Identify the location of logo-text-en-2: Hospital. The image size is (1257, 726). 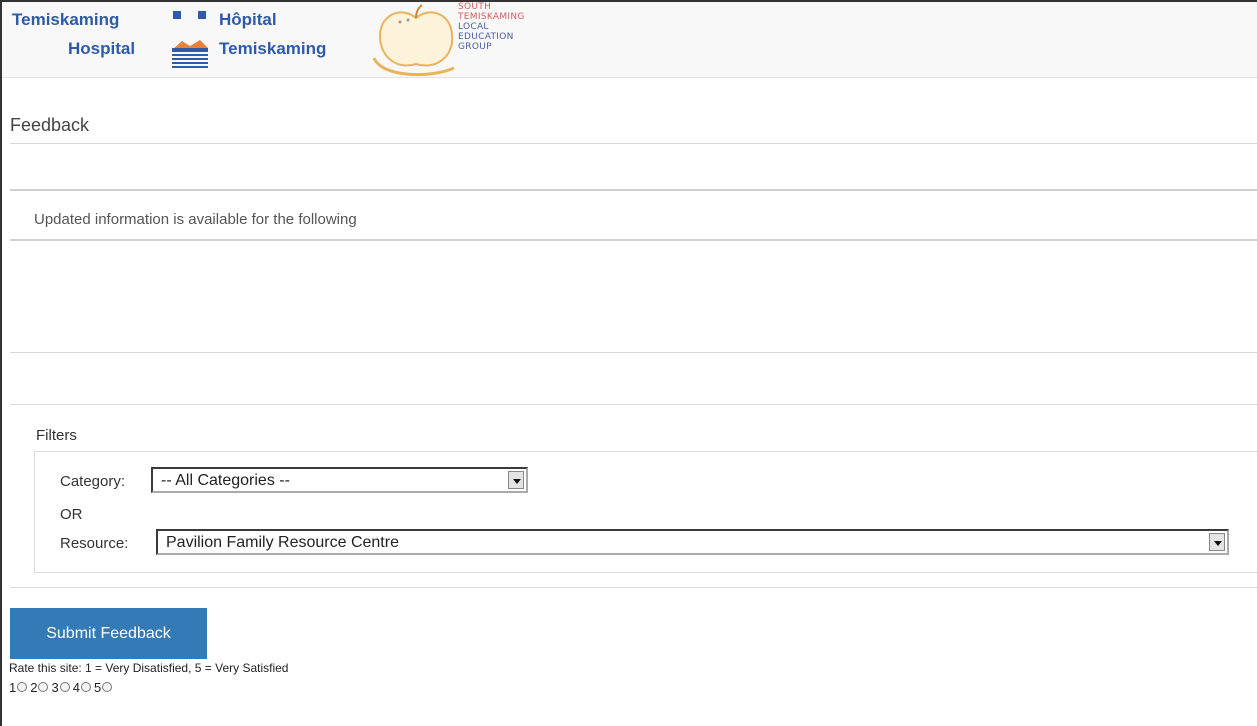
(102, 48).